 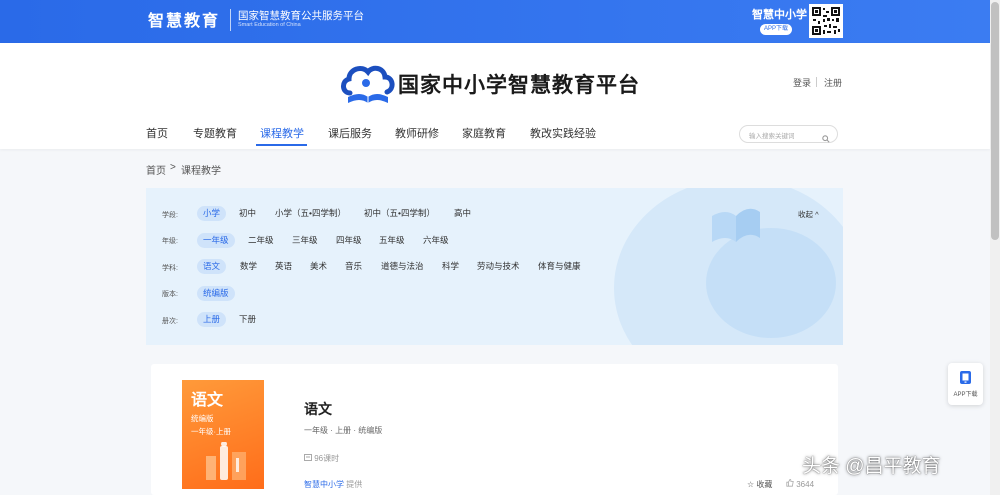 I want to click on filter-option-music: 音乐, so click(x=353, y=266).